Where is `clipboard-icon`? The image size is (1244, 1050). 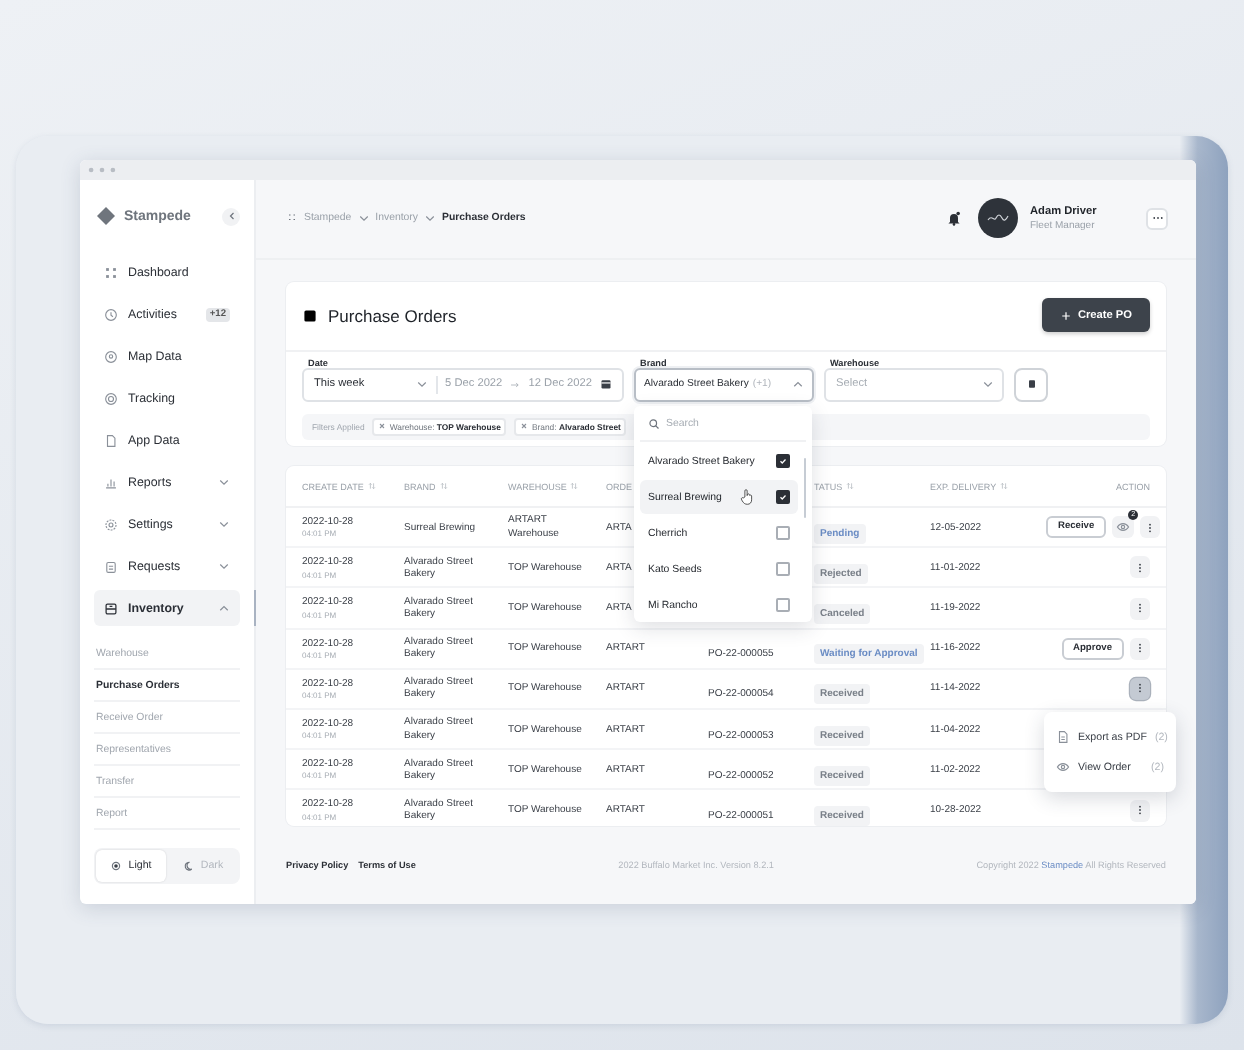
clipboard-icon is located at coordinates (111, 566).